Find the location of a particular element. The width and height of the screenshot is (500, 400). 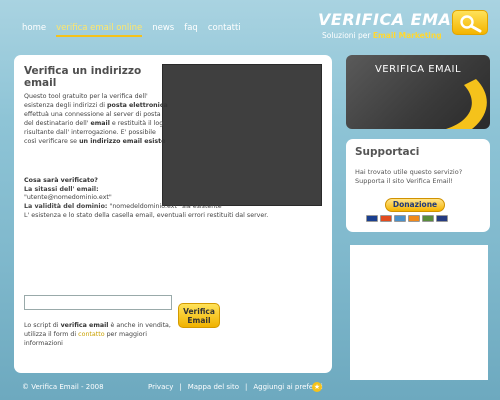

donate-button: Donazione is located at coordinates (415, 205).